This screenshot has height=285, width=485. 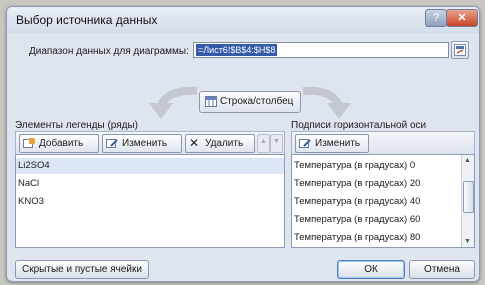 I want to click on edit-series-button: Изменить, so click(x=142, y=143).